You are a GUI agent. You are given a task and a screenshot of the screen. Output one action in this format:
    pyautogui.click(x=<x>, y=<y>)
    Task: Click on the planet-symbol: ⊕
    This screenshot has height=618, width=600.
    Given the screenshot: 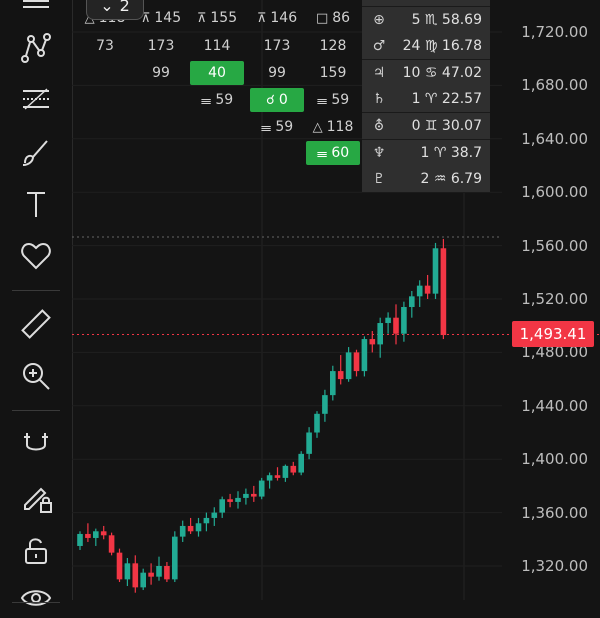 What is the action you would take?
    pyautogui.click(x=379, y=19)
    